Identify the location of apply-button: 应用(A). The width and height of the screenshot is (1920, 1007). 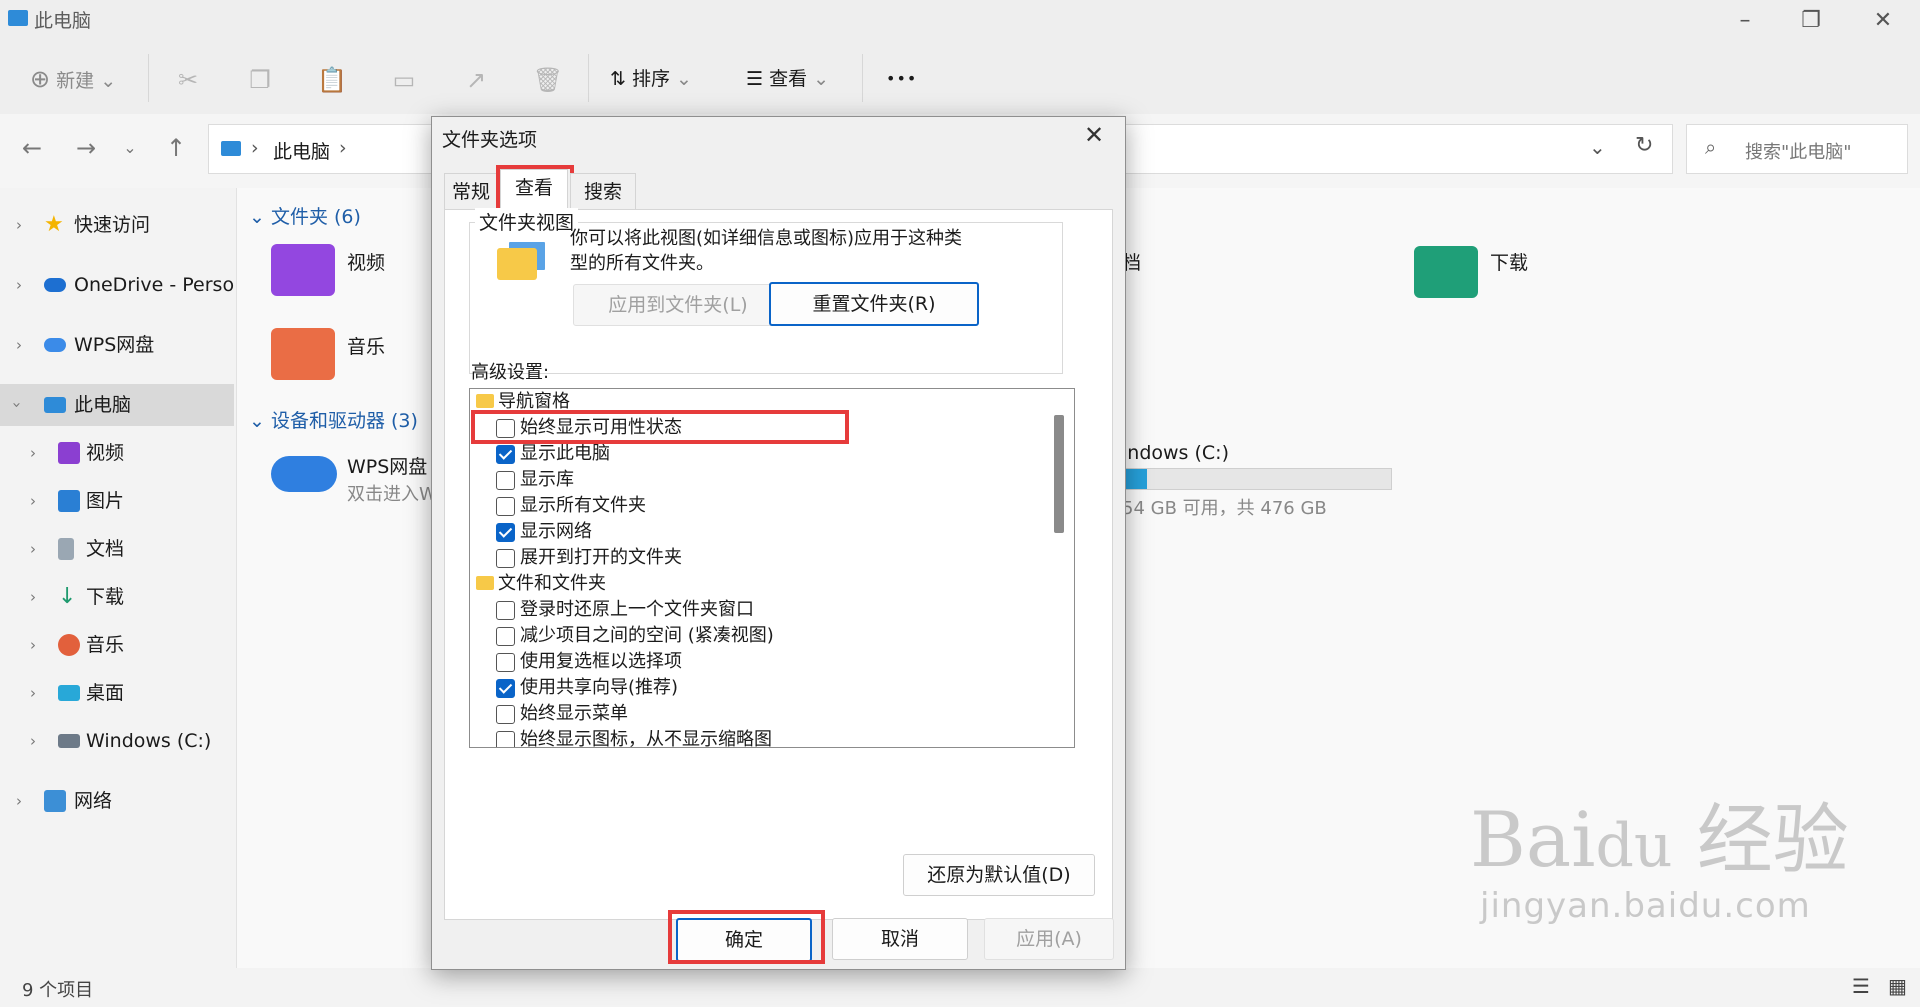
(1049, 939).